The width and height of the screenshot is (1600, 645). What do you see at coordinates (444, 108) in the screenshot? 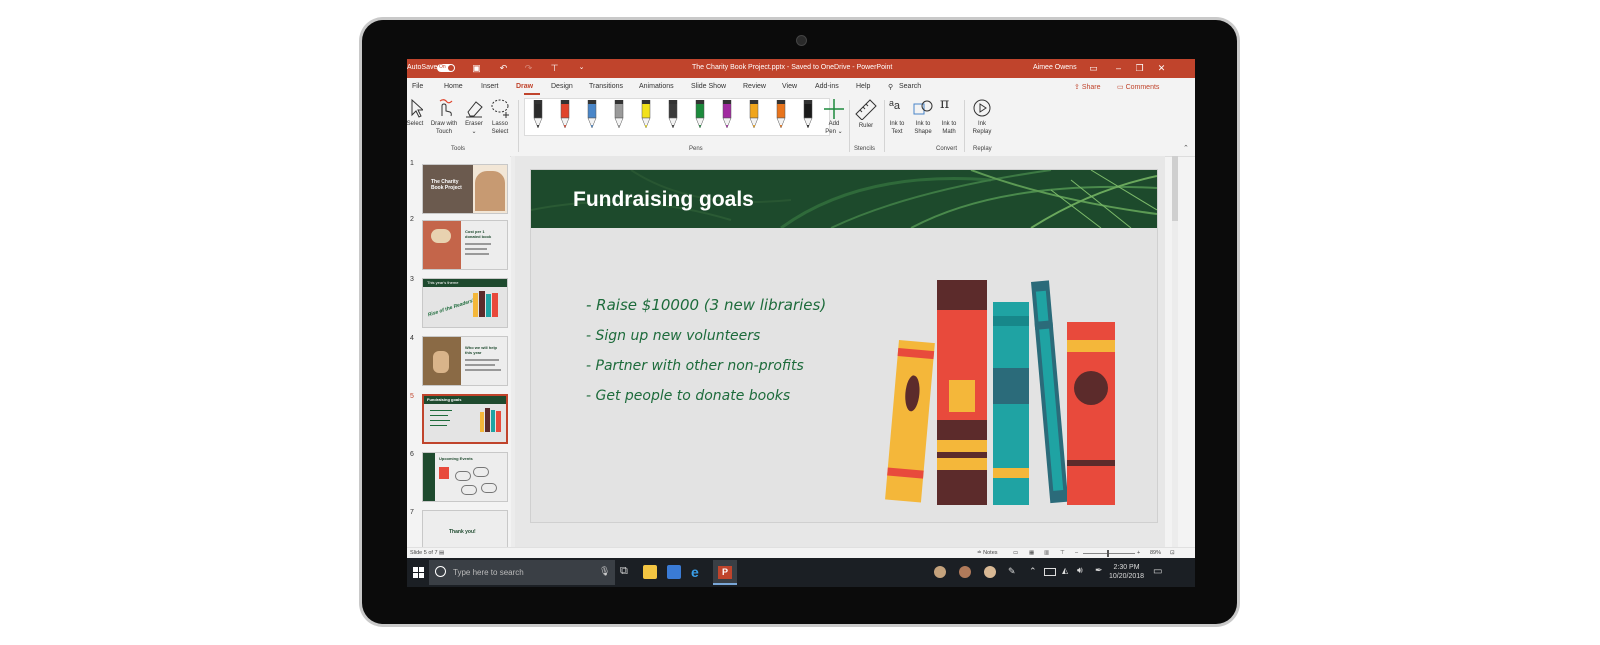
I see `draw-with-touch-icon` at bounding box center [444, 108].